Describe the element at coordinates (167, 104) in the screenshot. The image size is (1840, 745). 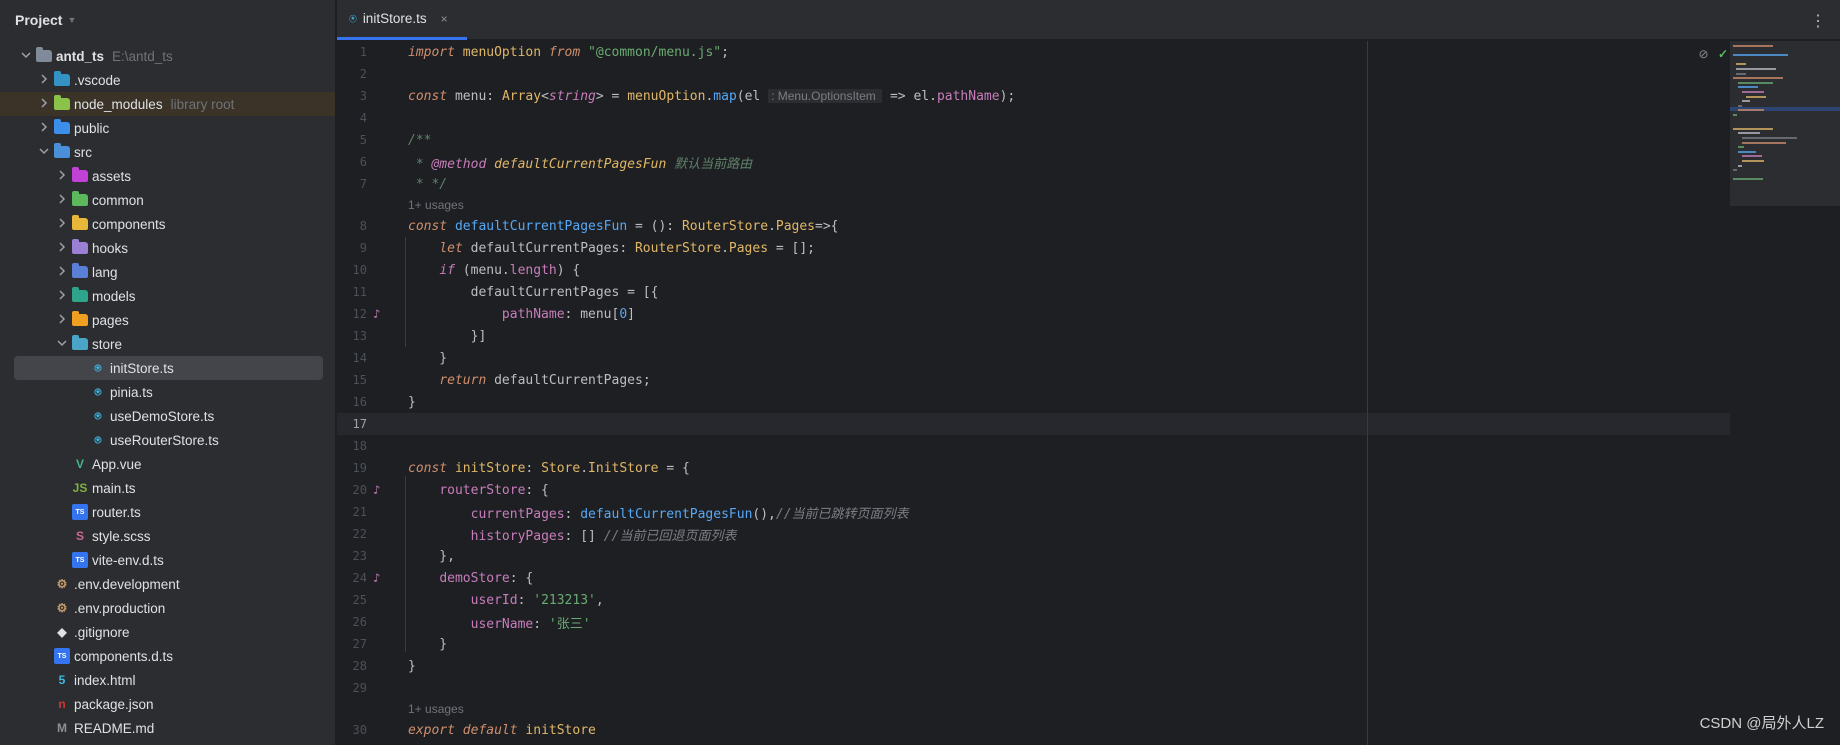
I see `tree-item: node_modules library root` at that location.